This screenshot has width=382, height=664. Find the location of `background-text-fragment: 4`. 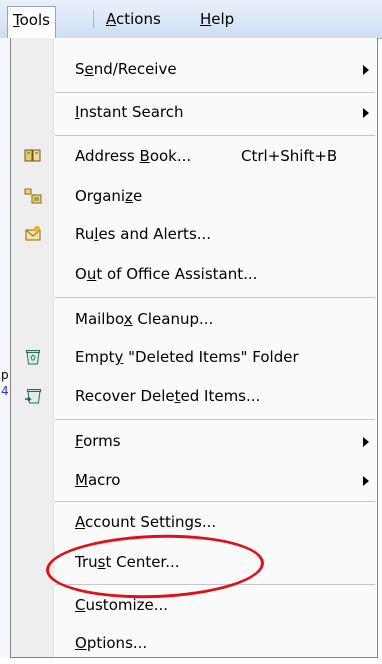

background-text-fragment: 4 is located at coordinates (5, 391).